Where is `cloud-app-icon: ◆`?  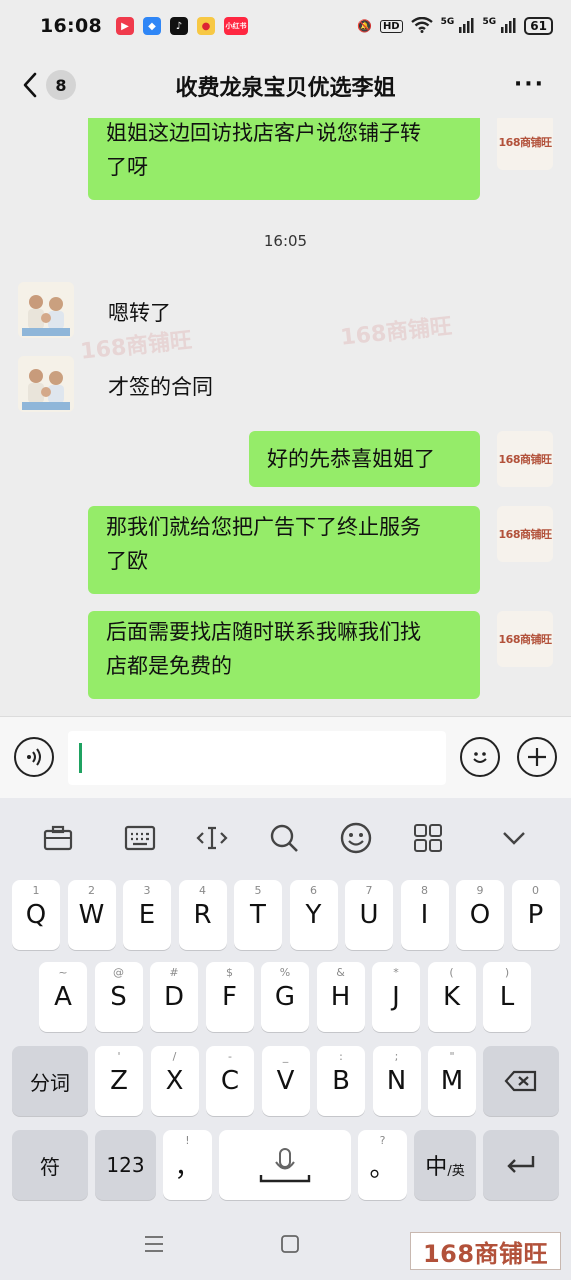
cloud-app-icon: ◆ is located at coordinates (151, 26).